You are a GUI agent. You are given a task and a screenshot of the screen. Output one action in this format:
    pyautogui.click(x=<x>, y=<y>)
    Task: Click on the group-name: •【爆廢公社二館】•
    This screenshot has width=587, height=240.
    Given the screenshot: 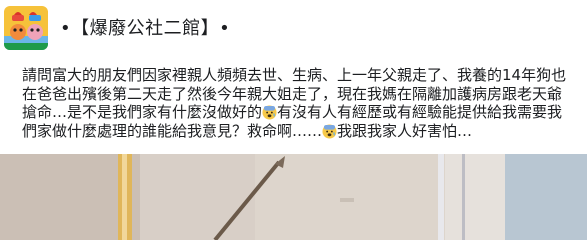 What is the action you would take?
    pyautogui.click(x=145, y=27)
    